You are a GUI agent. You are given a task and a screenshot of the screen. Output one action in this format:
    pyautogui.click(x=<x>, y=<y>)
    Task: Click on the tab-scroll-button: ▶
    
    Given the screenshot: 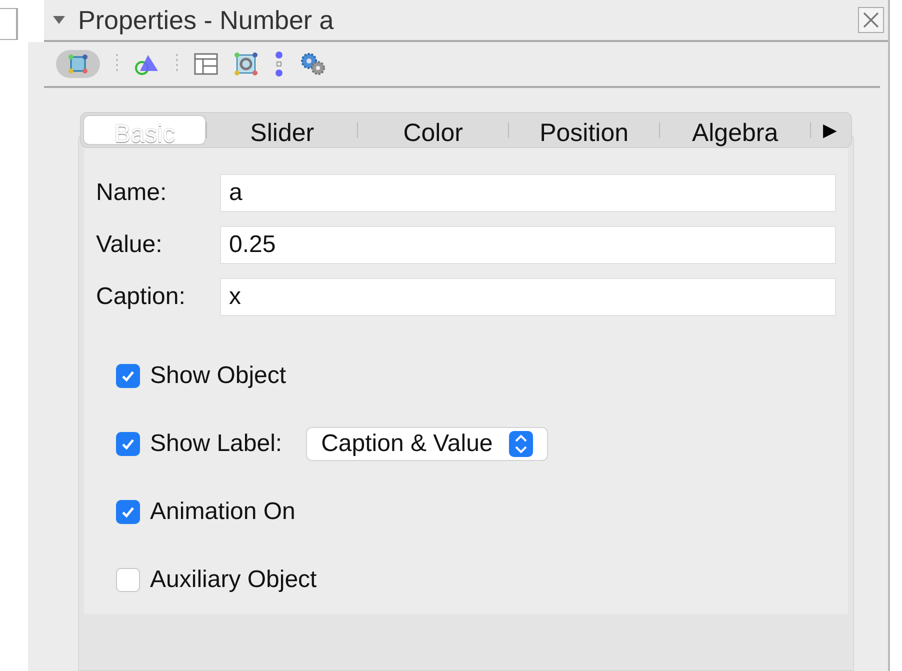 What is the action you would take?
    pyautogui.click(x=830, y=130)
    